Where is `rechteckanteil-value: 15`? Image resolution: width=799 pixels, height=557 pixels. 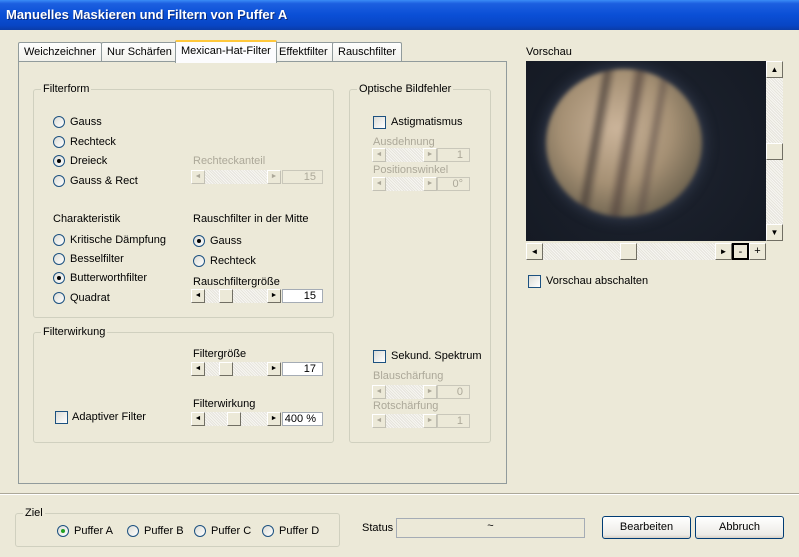
rechteckanteil-value: 15 is located at coordinates (302, 177).